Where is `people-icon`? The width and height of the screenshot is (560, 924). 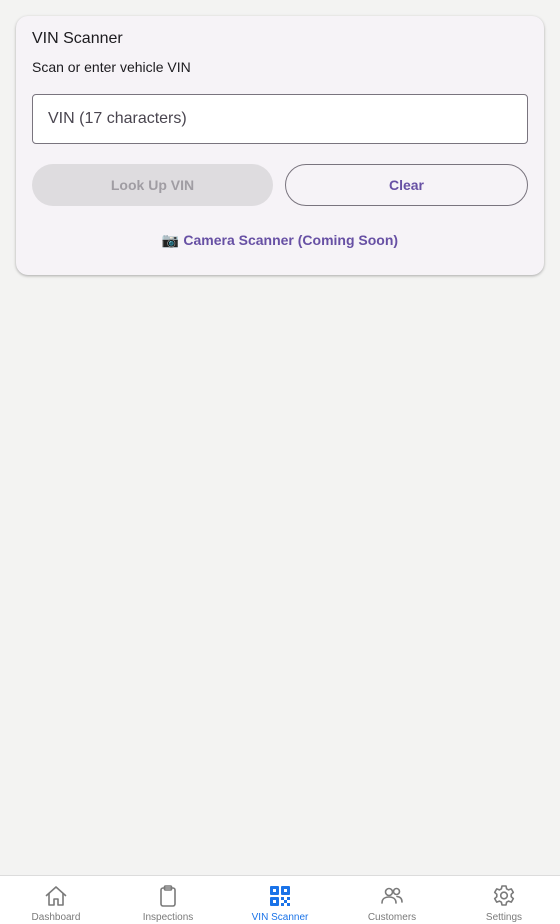 people-icon is located at coordinates (392, 895).